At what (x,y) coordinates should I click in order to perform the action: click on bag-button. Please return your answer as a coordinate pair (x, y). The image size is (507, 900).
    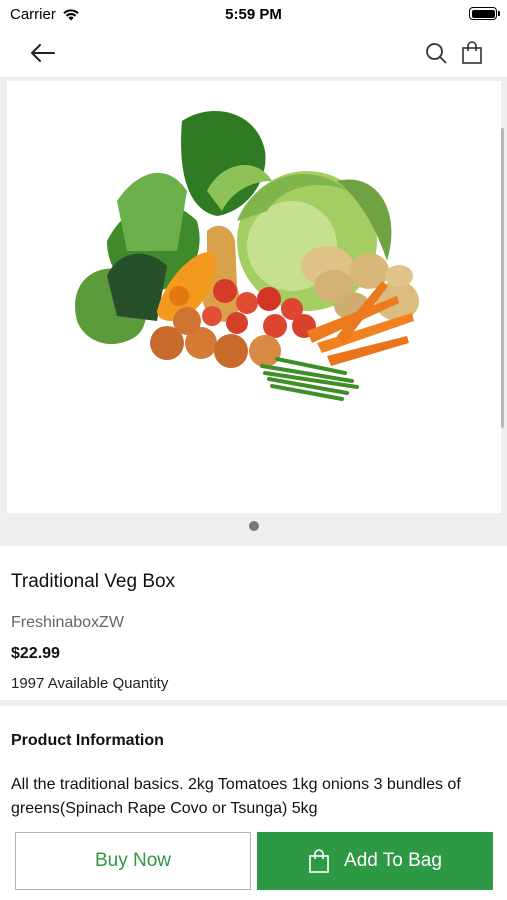
    Looking at the image, I should click on (472, 53).